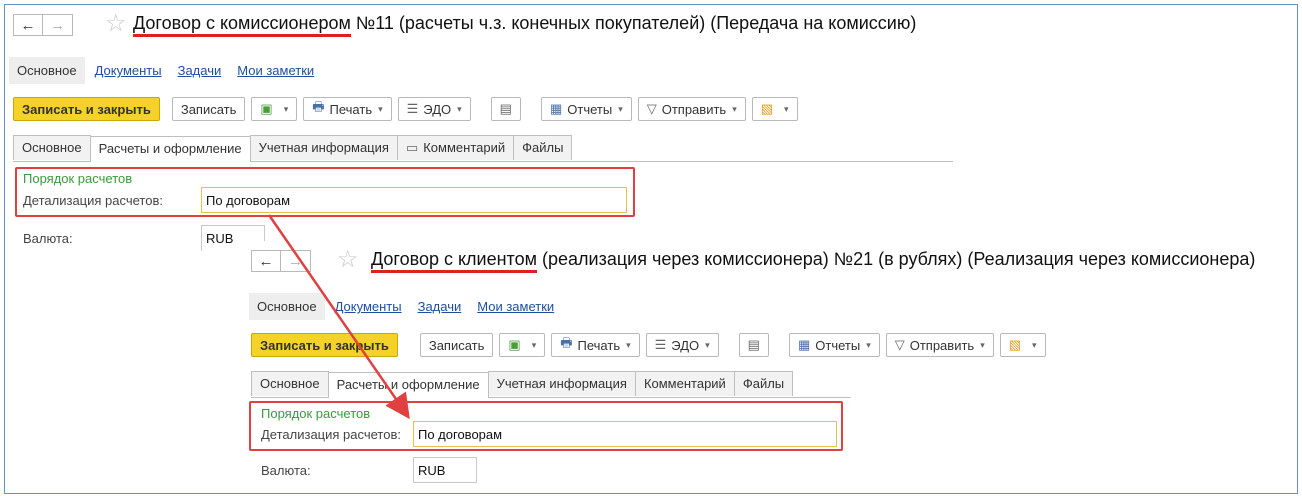 This screenshot has height=500, width=1302. Describe the element at coordinates (464, 147) in the screenshot. I see `tab-comment-label: Комментарий` at that location.